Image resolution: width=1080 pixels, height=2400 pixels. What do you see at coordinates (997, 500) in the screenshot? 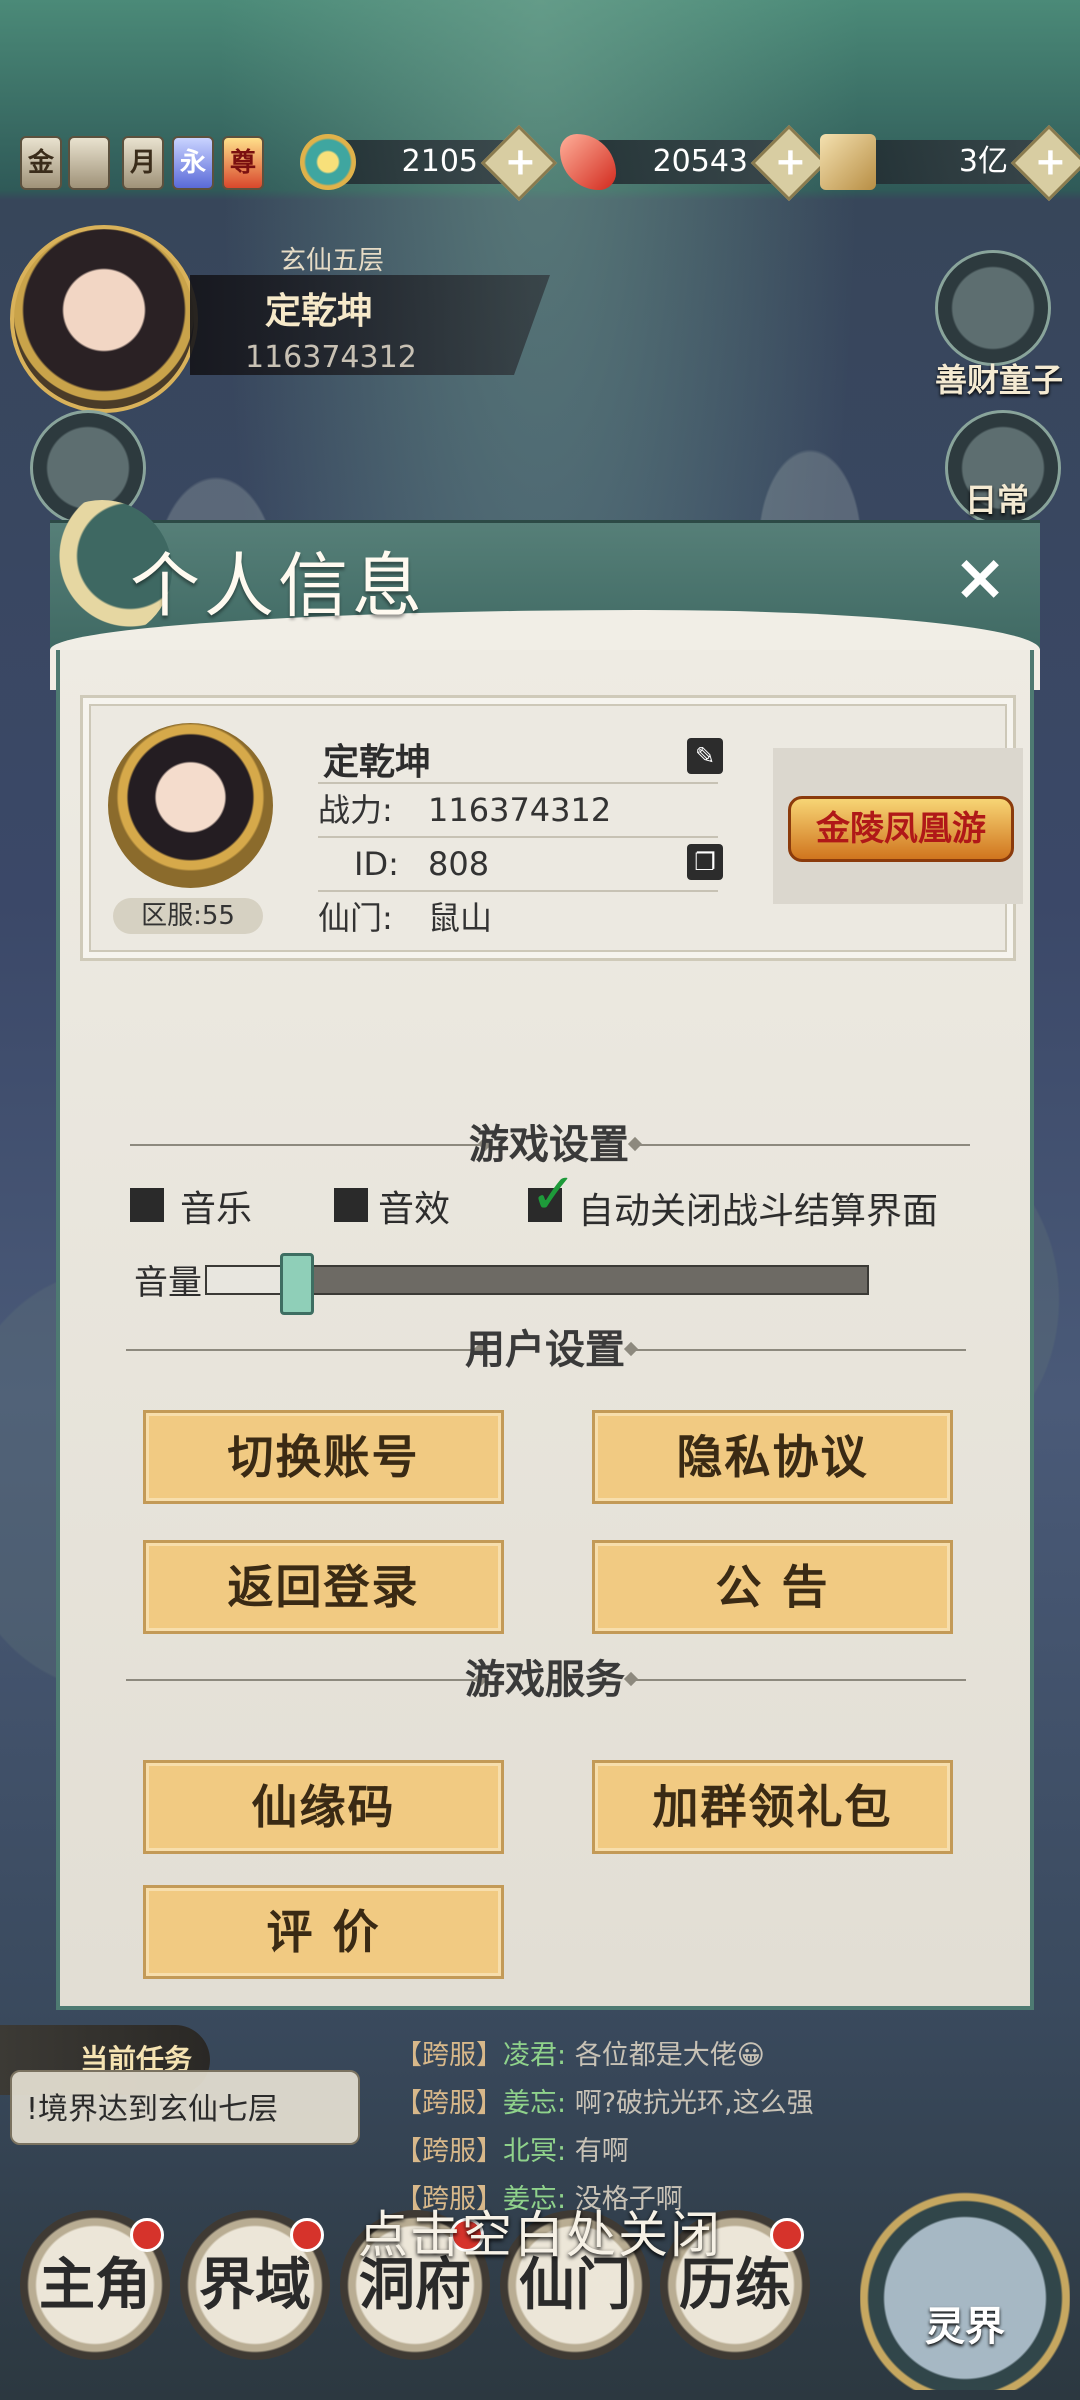
I see `daily-label: 日常` at bounding box center [997, 500].